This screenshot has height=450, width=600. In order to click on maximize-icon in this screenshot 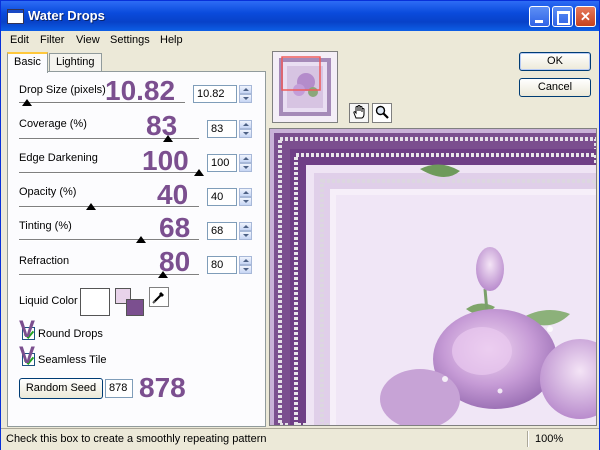, I will do `click(562, 16)`.